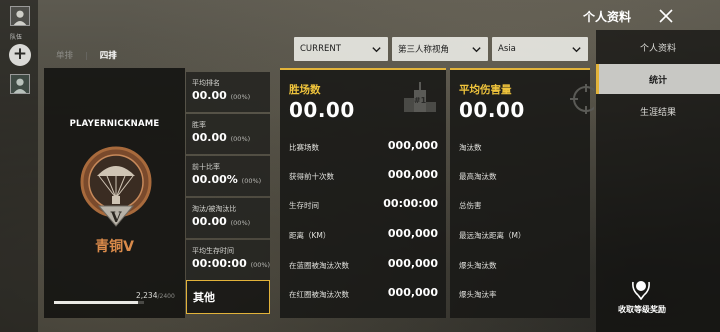 The width and height of the screenshot is (720, 332). I want to click on stat-label: 前十比率, so click(206, 167).